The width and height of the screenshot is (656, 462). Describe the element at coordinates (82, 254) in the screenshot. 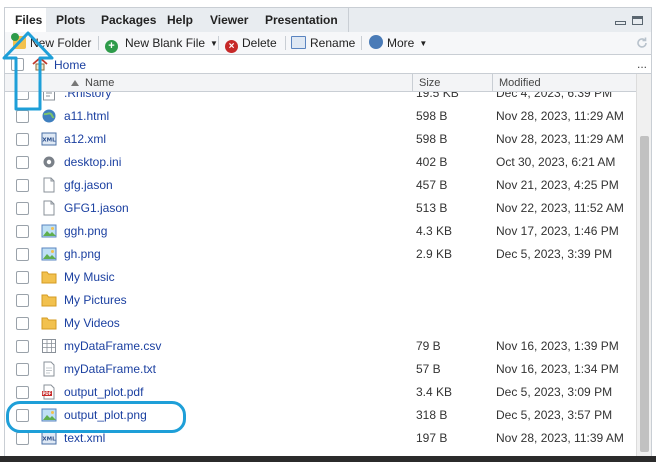

I see `file-name-link: gh.png` at that location.